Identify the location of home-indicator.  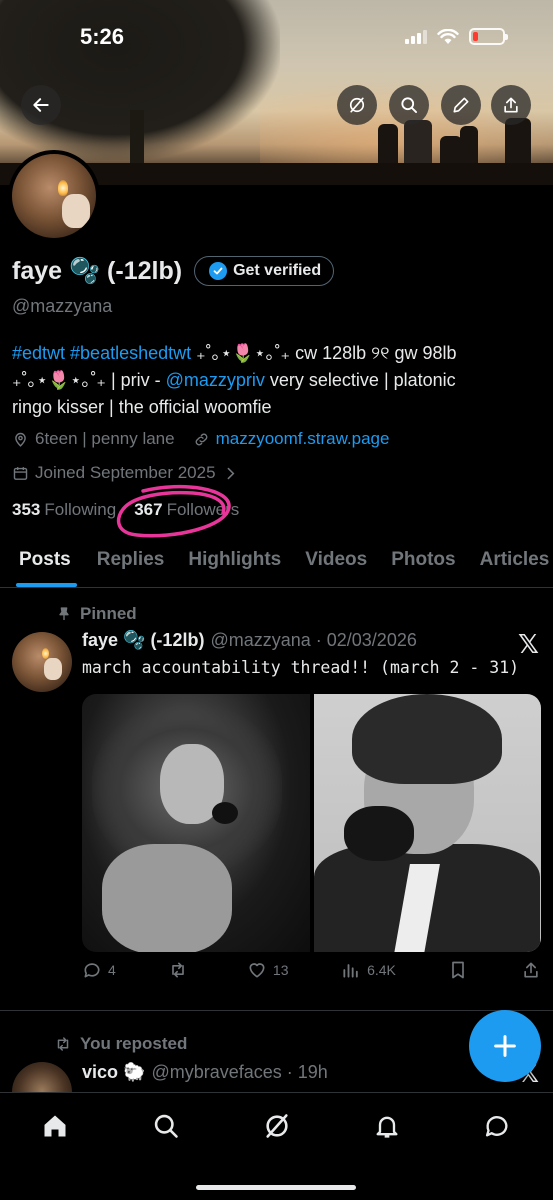
(276, 1187).